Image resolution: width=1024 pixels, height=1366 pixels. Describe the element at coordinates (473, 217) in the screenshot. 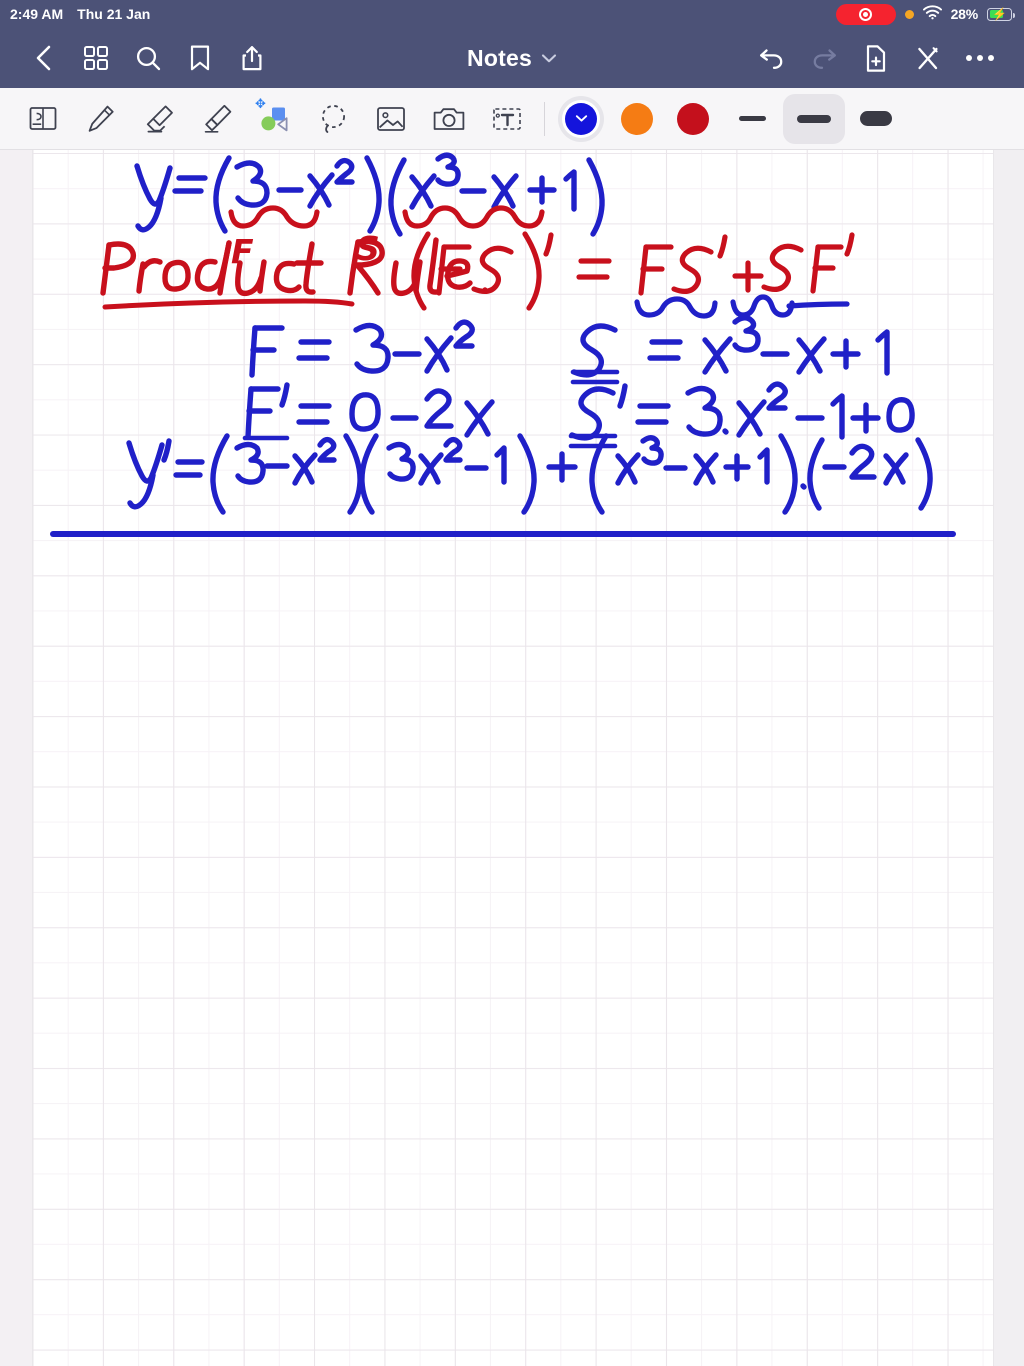

I see `ink-underbrace-S` at that location.